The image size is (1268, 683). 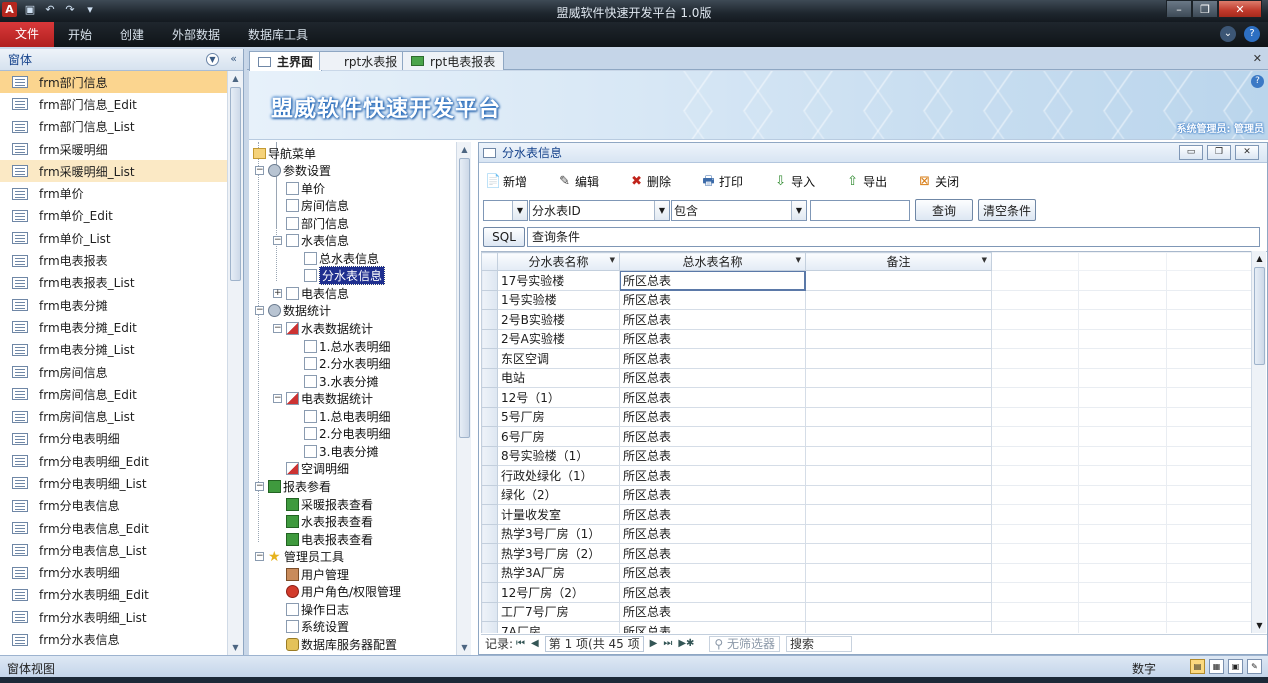 I want to click on tab-rpt-water: rpt水表报, so click(x=363, y=60).